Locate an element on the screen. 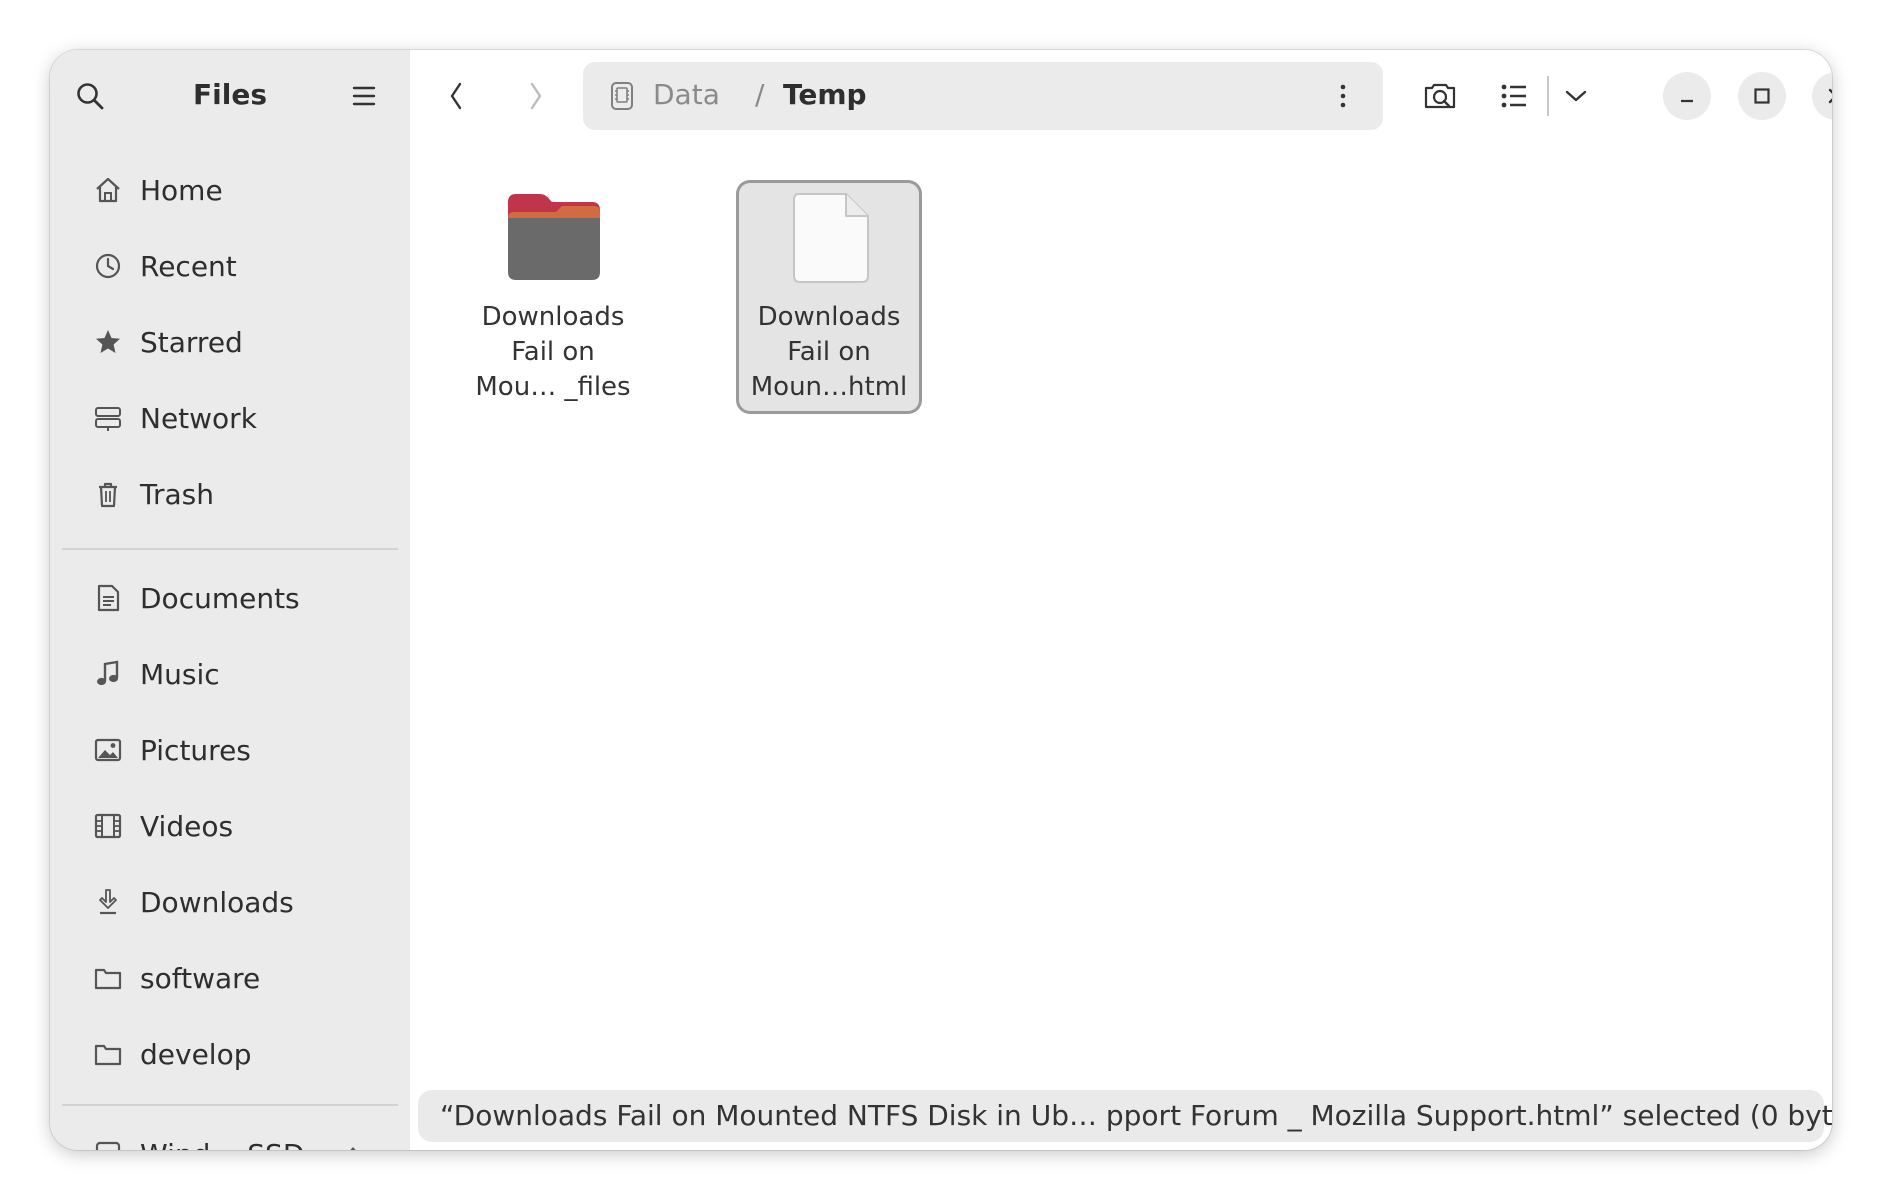 The height and width of the screenshot is (1200, 1880). search-in-folder-button is located at coordinates (1440, 96).